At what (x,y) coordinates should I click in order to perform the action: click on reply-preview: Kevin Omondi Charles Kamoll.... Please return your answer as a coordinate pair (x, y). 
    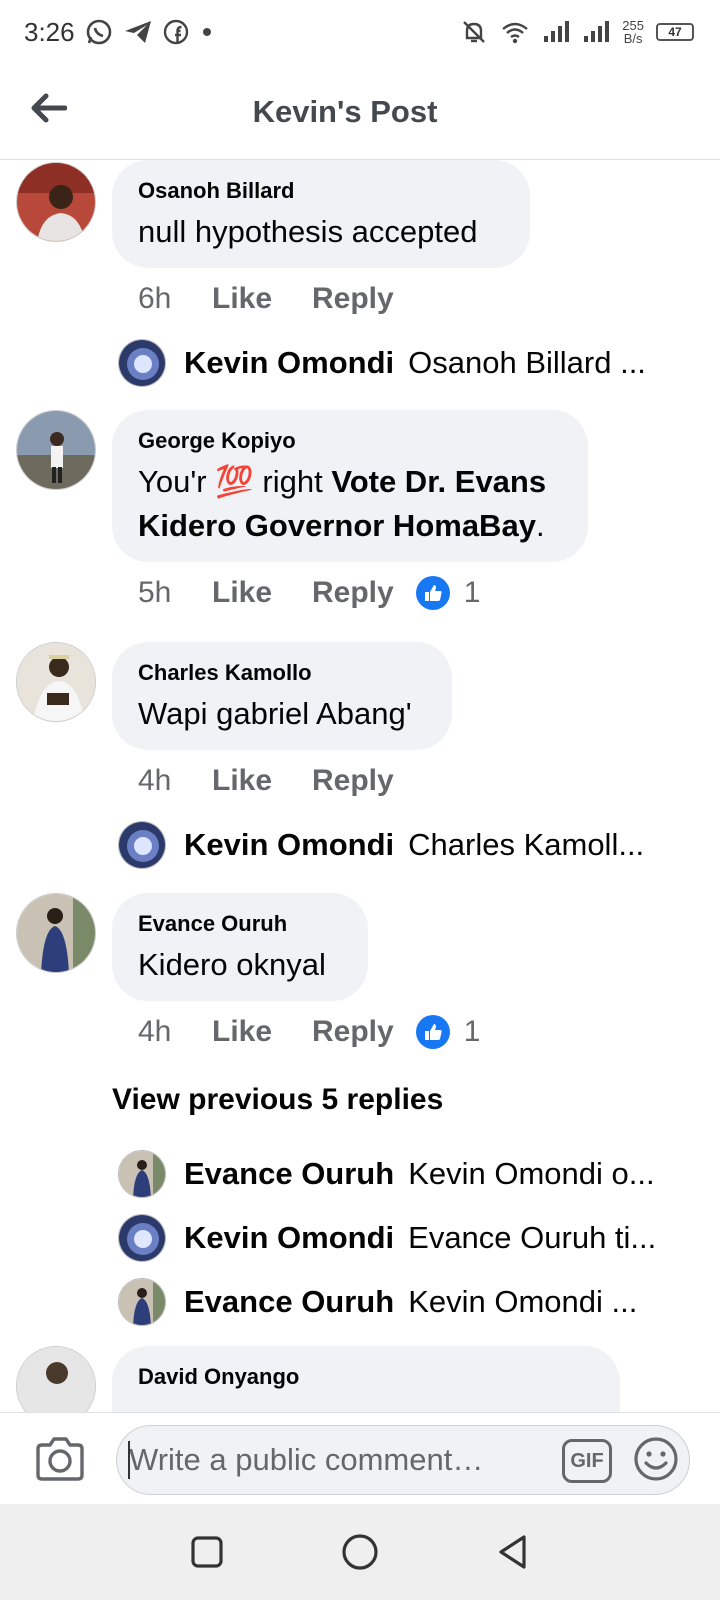
    Looking at the image, I should click on (398, 845).